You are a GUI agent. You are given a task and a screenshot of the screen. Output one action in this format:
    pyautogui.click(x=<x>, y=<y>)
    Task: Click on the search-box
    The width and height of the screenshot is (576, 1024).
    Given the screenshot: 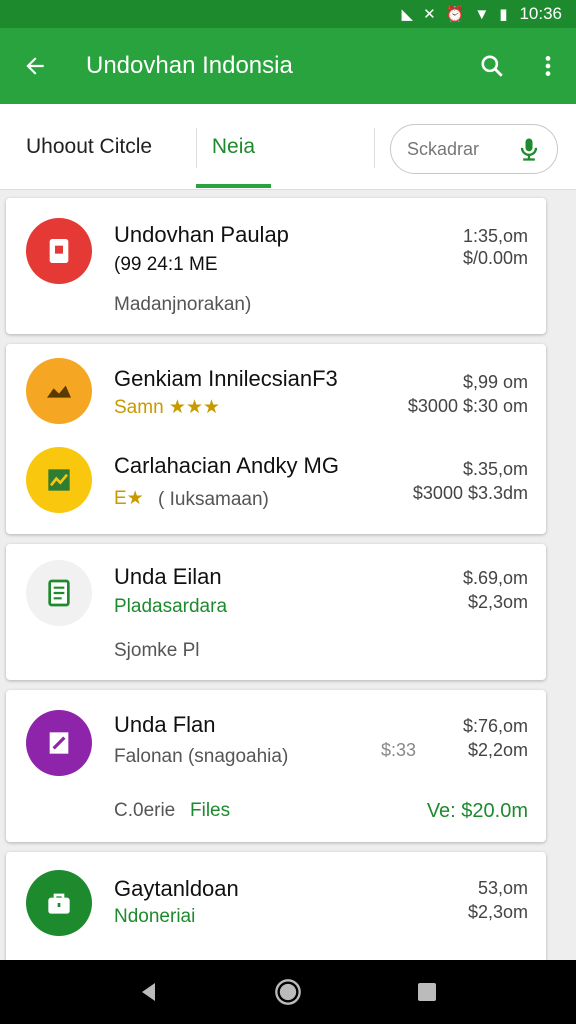 What is the action you would take?
    pyautogui.click(x=474, y=149)
    